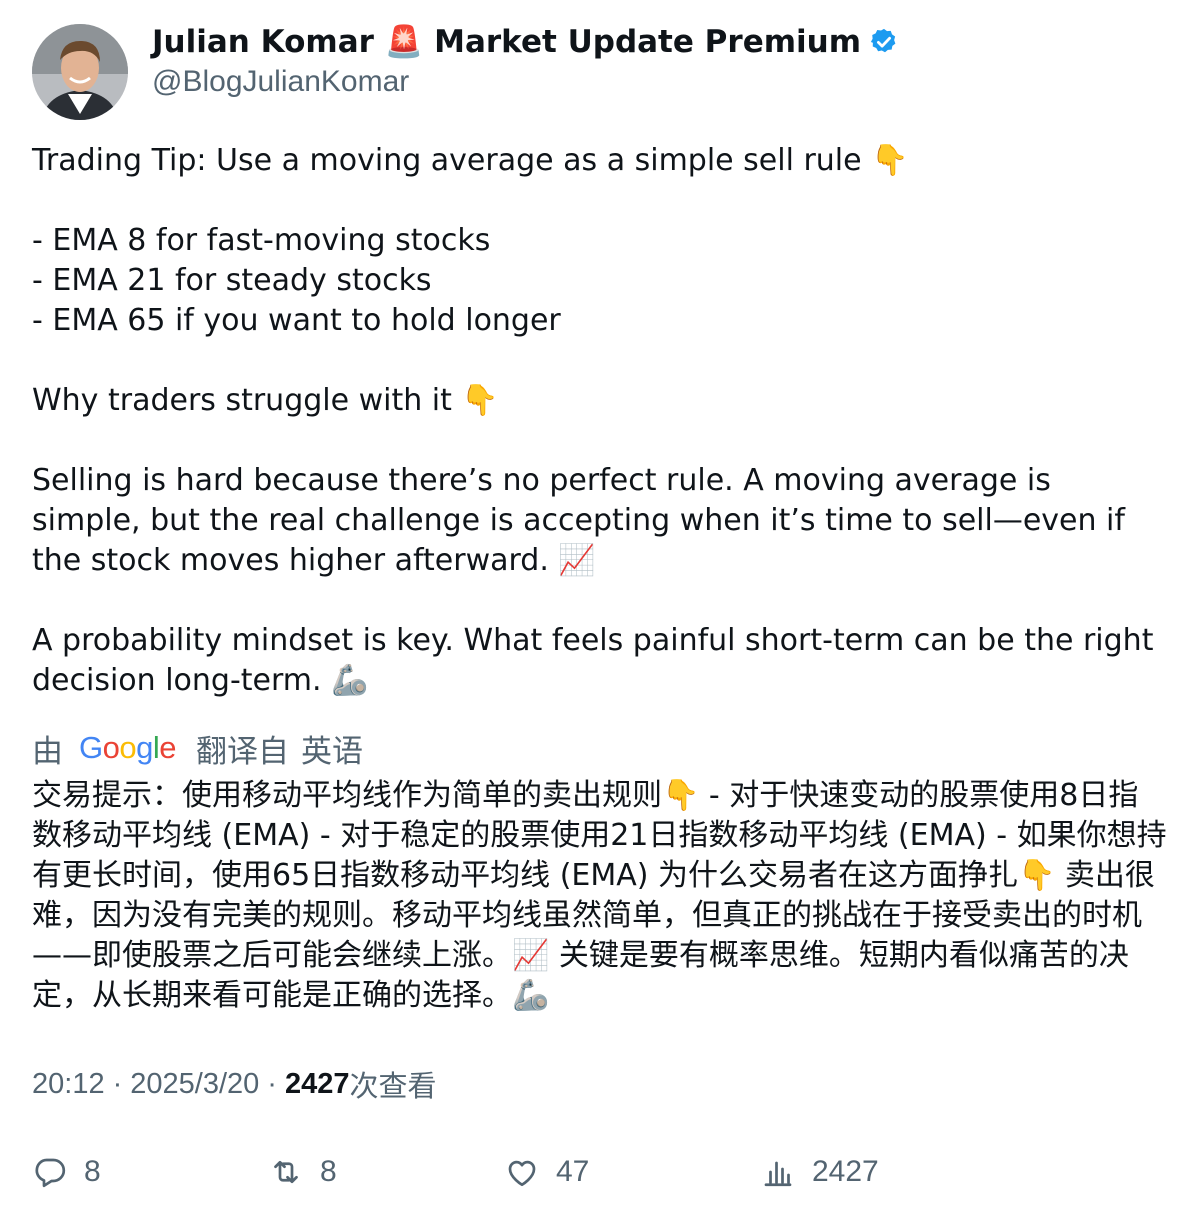  What do you see at coordinates (50, 1173) in the screenshot?
I see `reply-icon` at bounding box center [50, 1173].